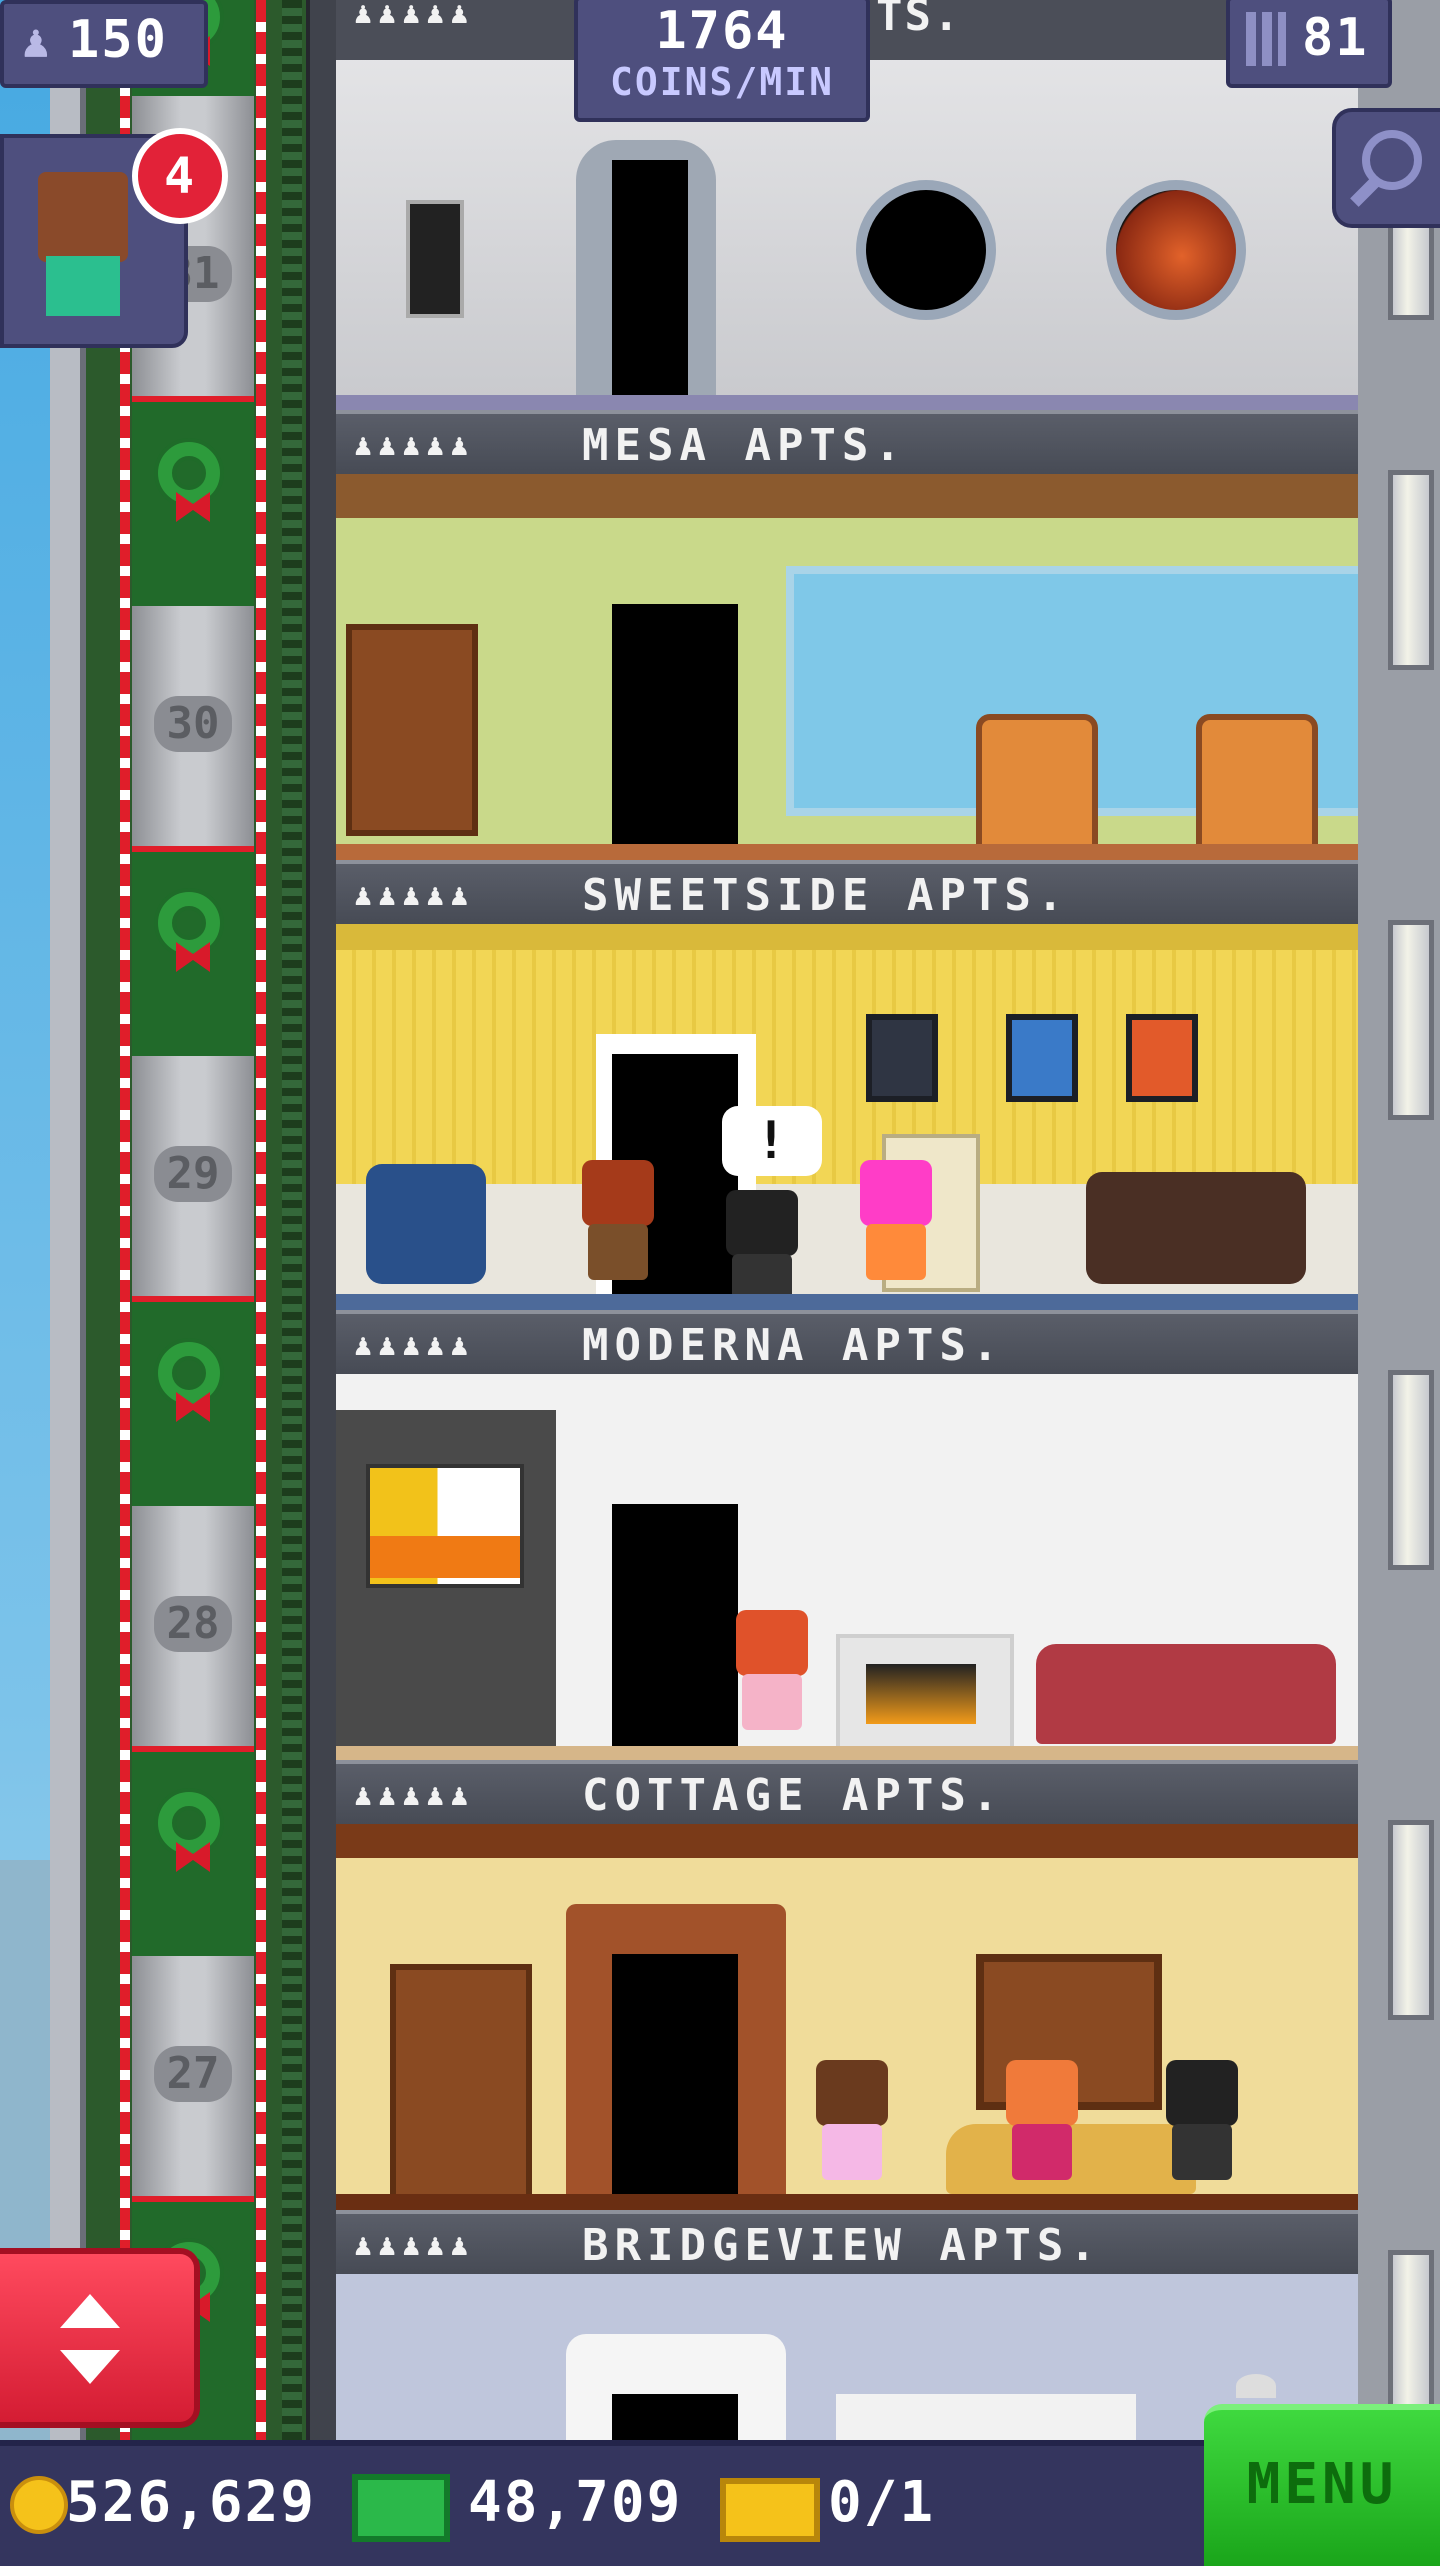 The height and width of the screenshot is (2566, 1440). Describe the element at coordinates (180, 176) in the screenshot. I see `notification-badge: 4` at that location.